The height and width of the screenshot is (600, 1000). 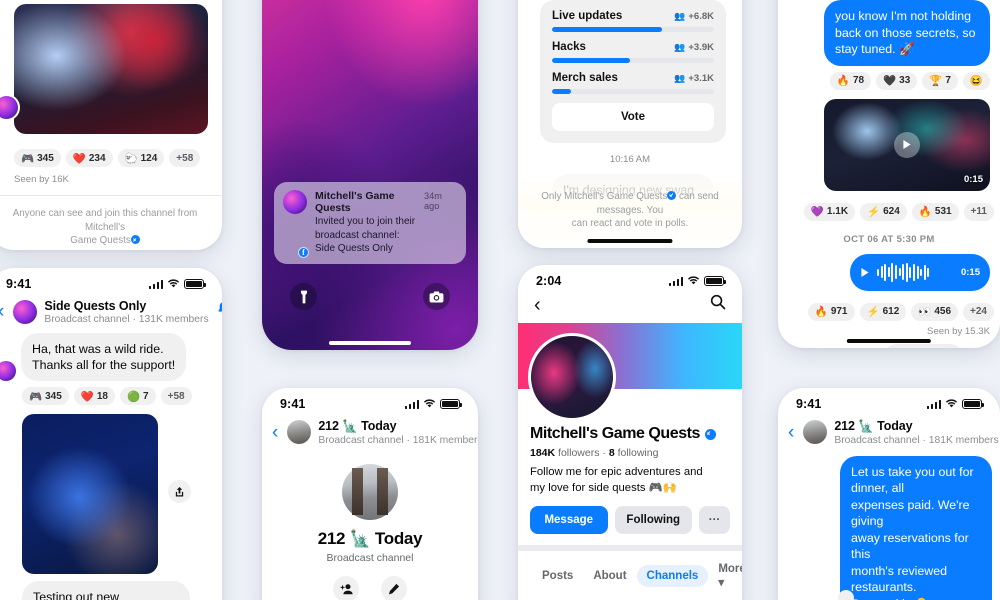 What do you see at coordinates (346, 587) in the screenshot?
I see `invite-action: Invite` at bounding box center [346, 587].